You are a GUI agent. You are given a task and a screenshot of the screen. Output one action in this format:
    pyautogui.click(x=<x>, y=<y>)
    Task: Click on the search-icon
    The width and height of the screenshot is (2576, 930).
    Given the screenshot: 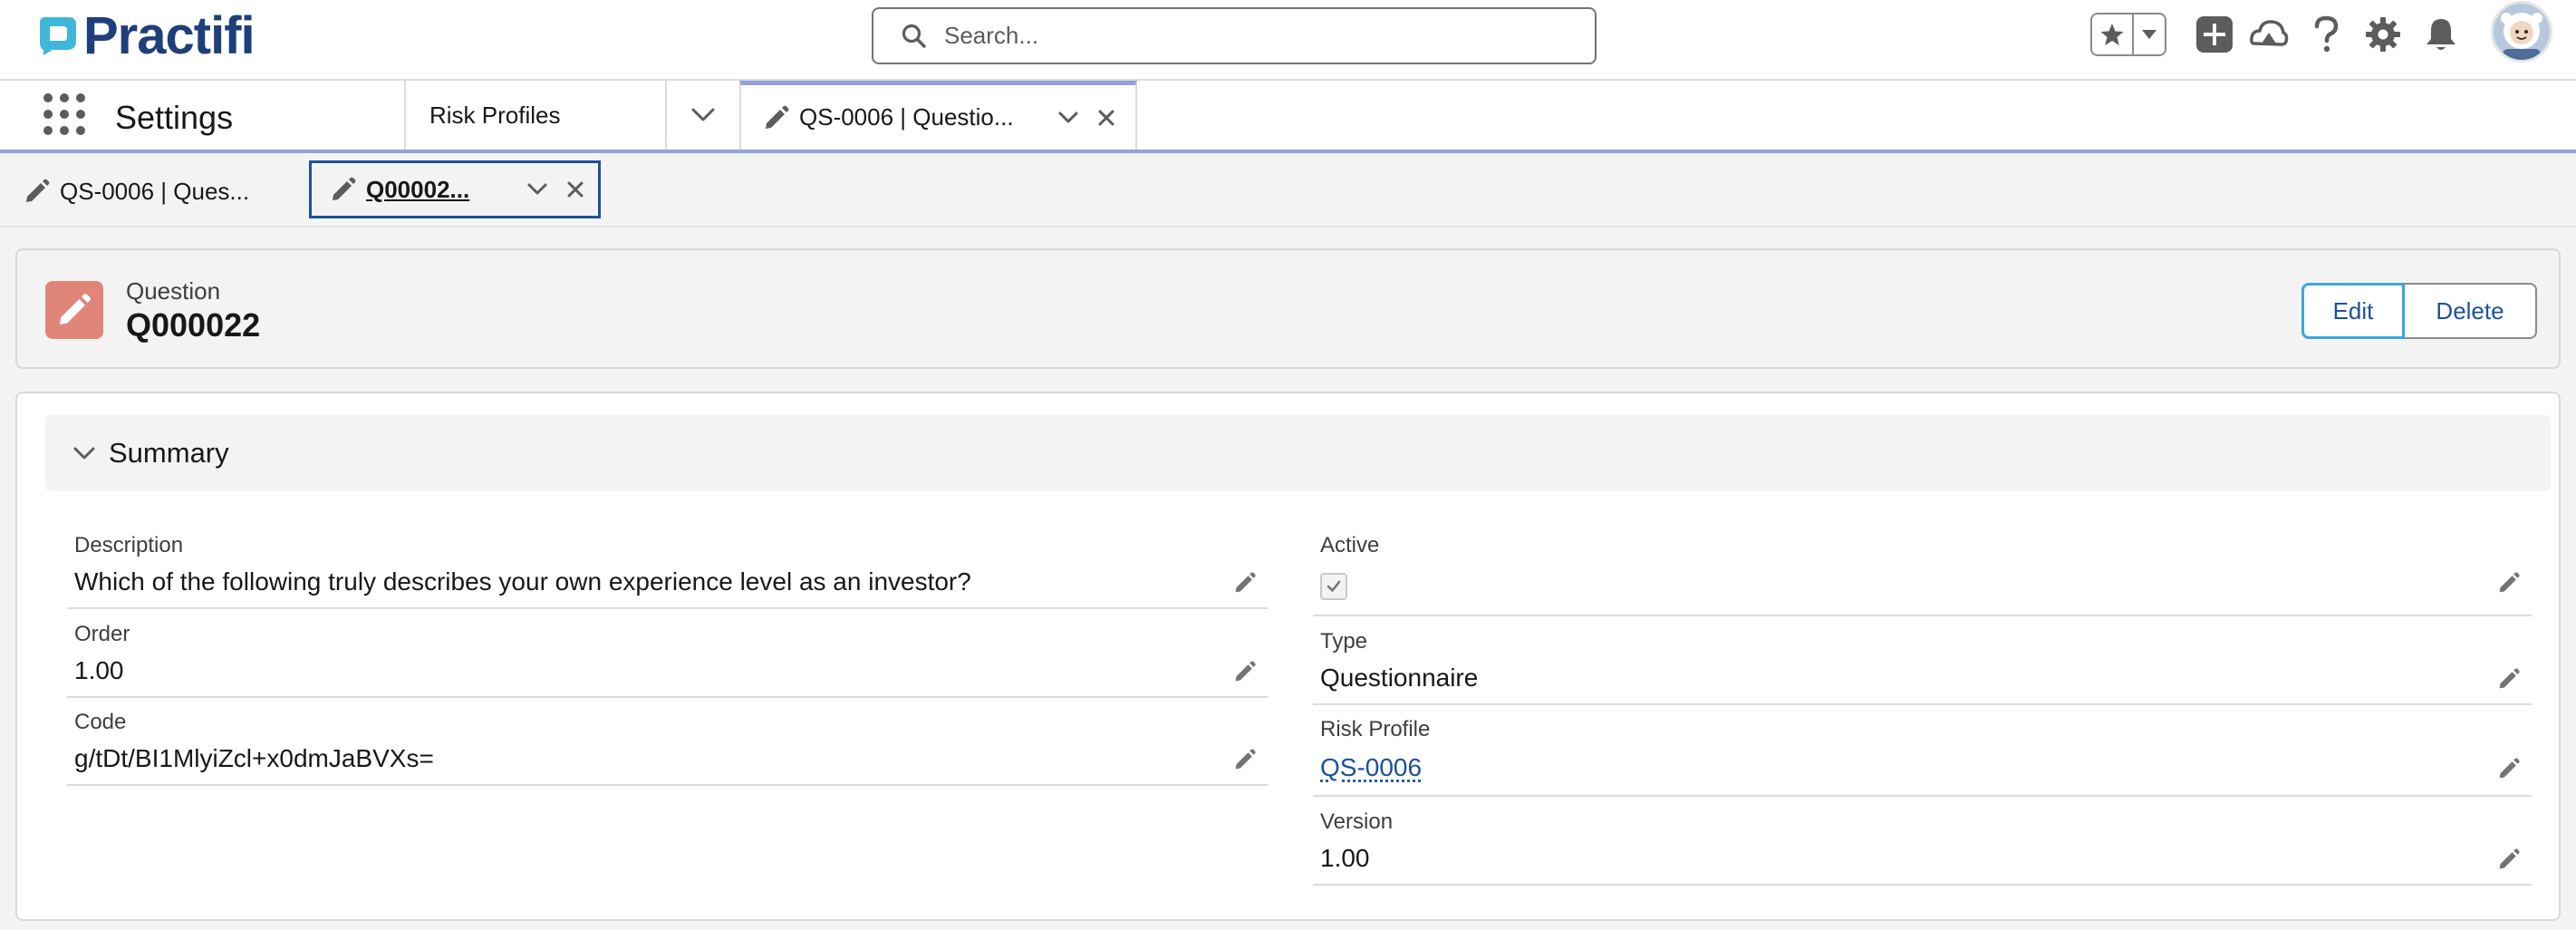 What is the action you would take?
    pyautogui.click(x=914, y=36)
    